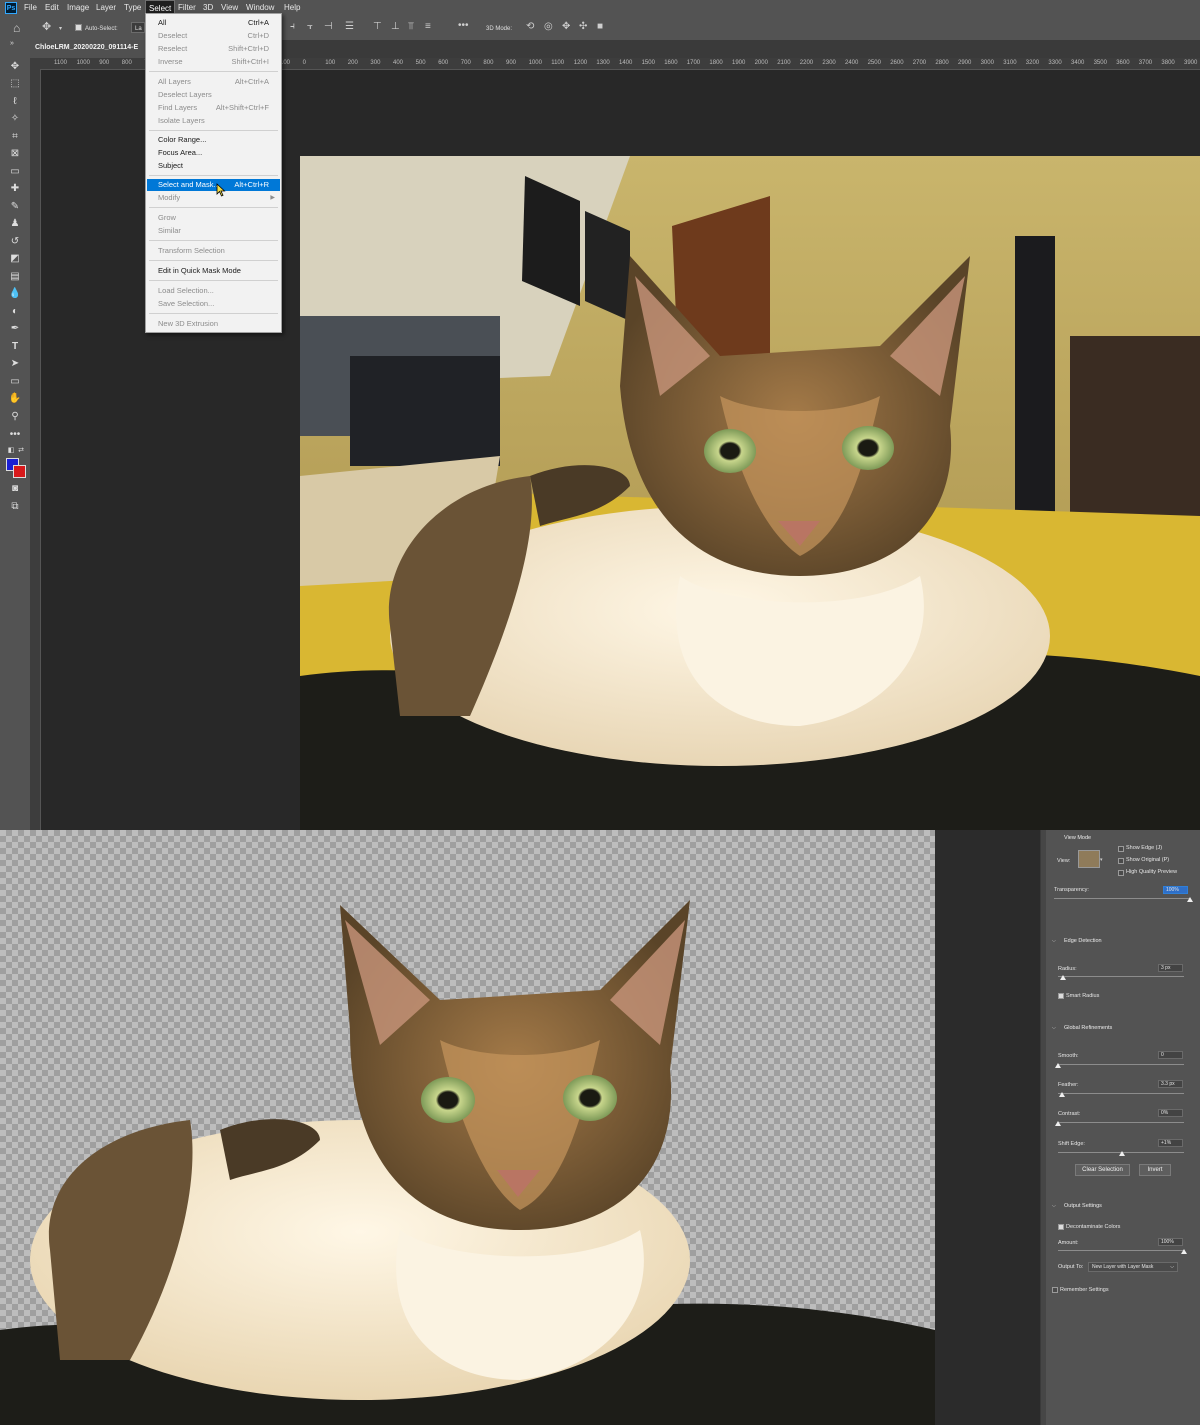 The width and height of the screenshot is (1200, 1425). What do you see at coordinates (1121, 873) in the screenshot?
I see `high-quality-preview-checkbox` at bounding box center [1121, 873].